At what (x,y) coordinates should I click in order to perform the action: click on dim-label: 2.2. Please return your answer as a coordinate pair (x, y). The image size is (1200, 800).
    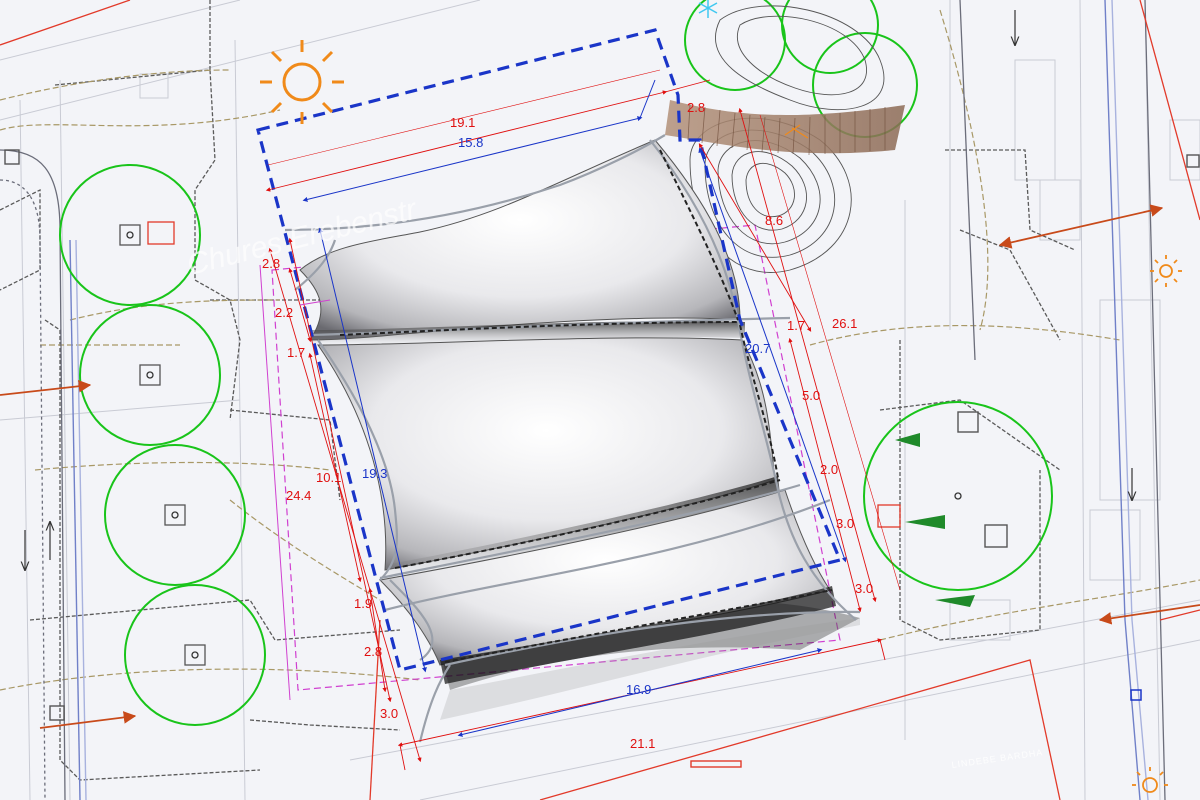
    Looking at the image, I should click on (284, 312).